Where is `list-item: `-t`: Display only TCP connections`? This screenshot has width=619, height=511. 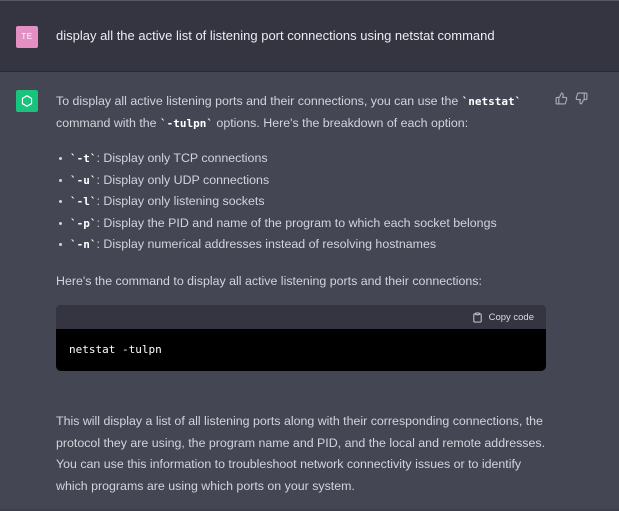 list-item: `-t`: Display only TCP connections is located at coordinates (306, 159).